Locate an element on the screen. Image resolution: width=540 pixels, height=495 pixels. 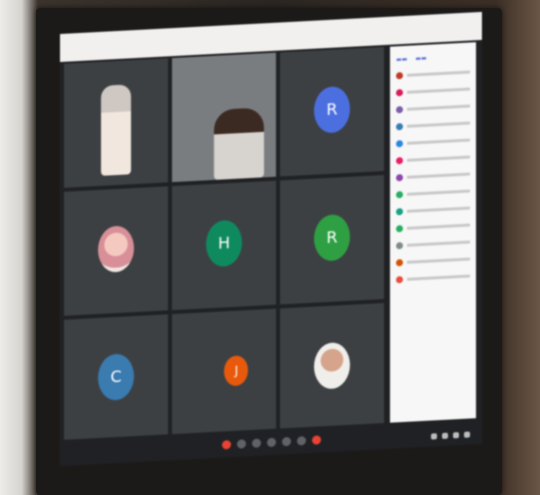
participant-tile: H is located at coordinates (224, 245).